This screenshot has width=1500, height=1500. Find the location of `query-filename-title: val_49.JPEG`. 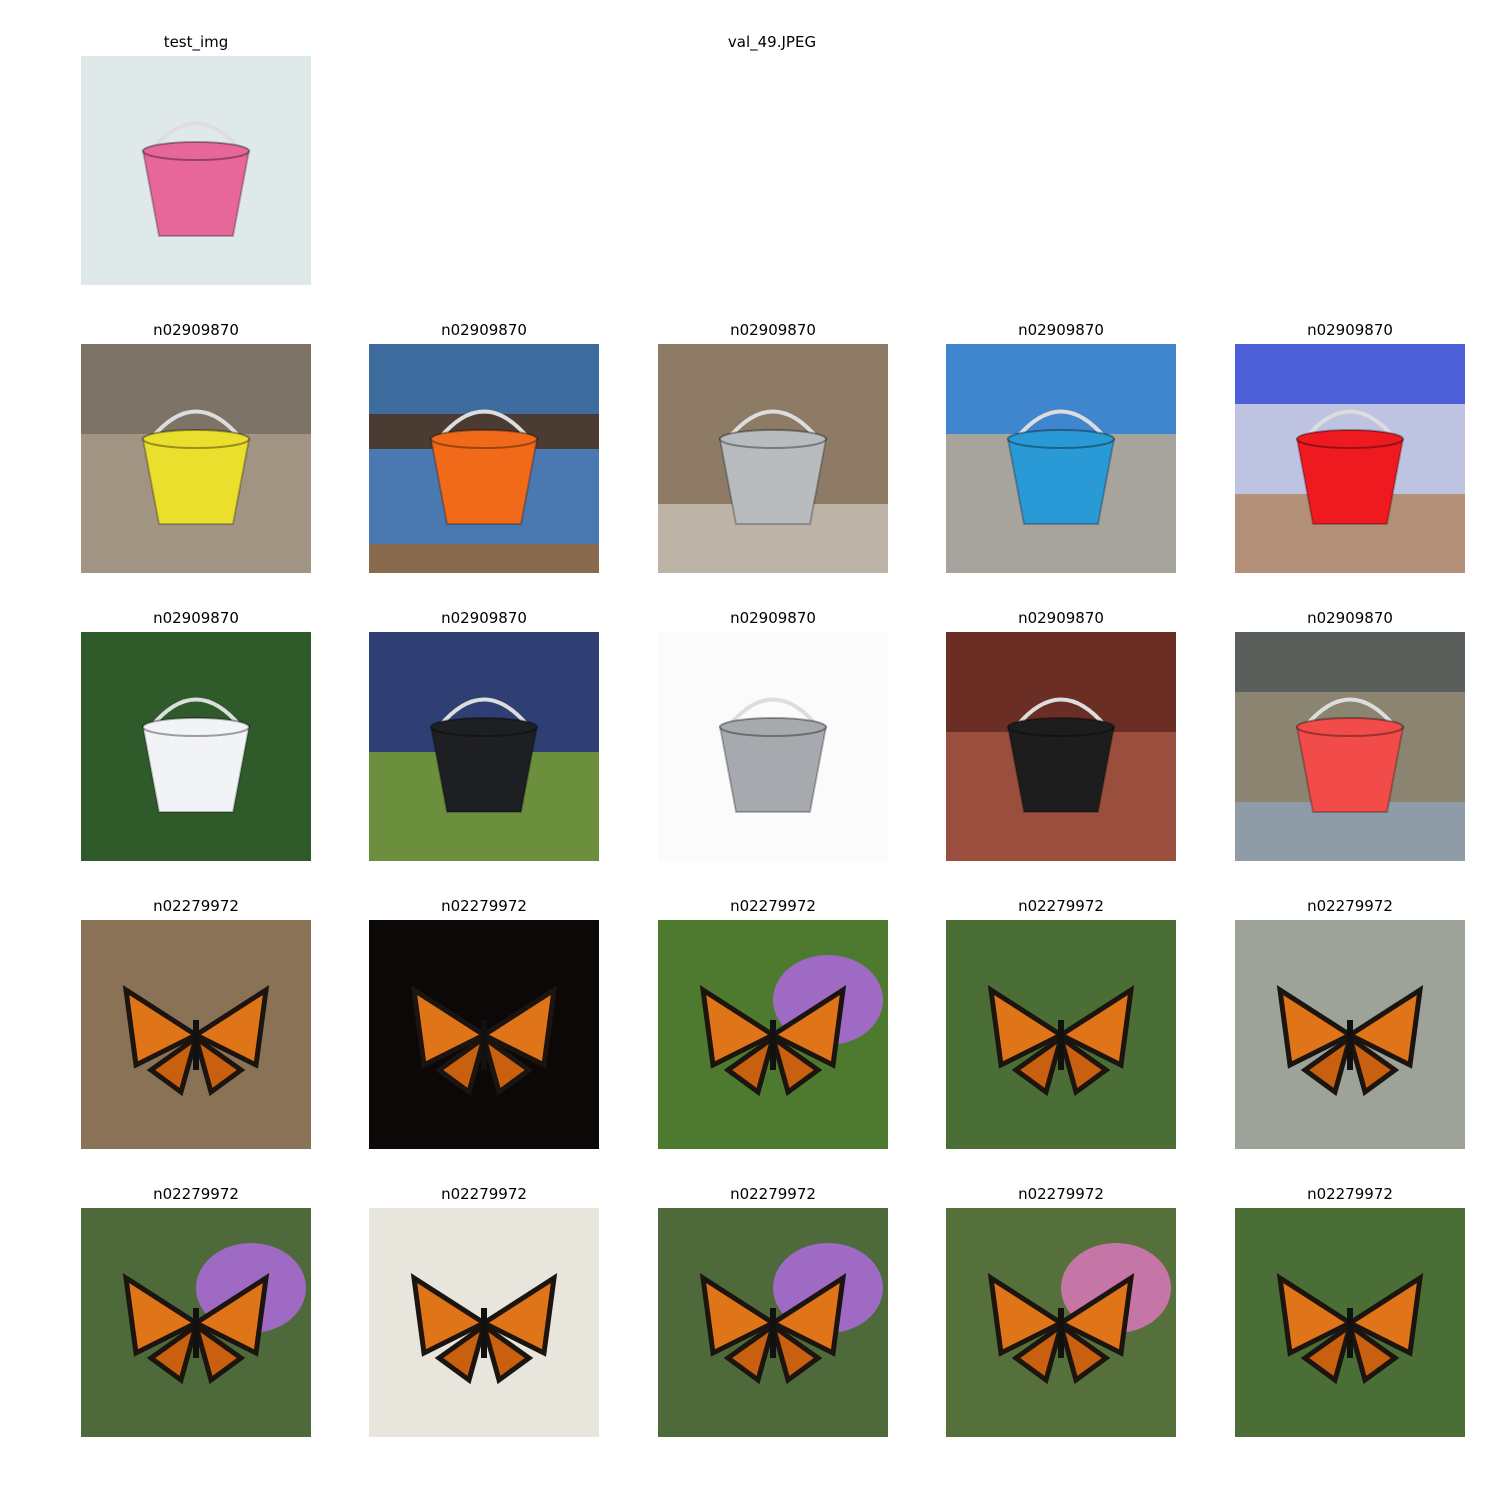

query-filename-title: val_49.JPEG is located at coordinates (772, 42).